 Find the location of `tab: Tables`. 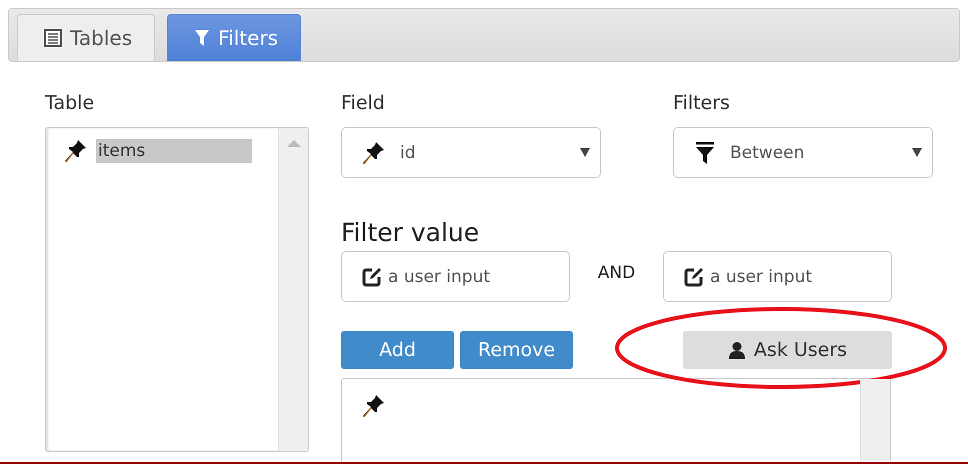

tab: Tables is located at coordinates (86, 37).